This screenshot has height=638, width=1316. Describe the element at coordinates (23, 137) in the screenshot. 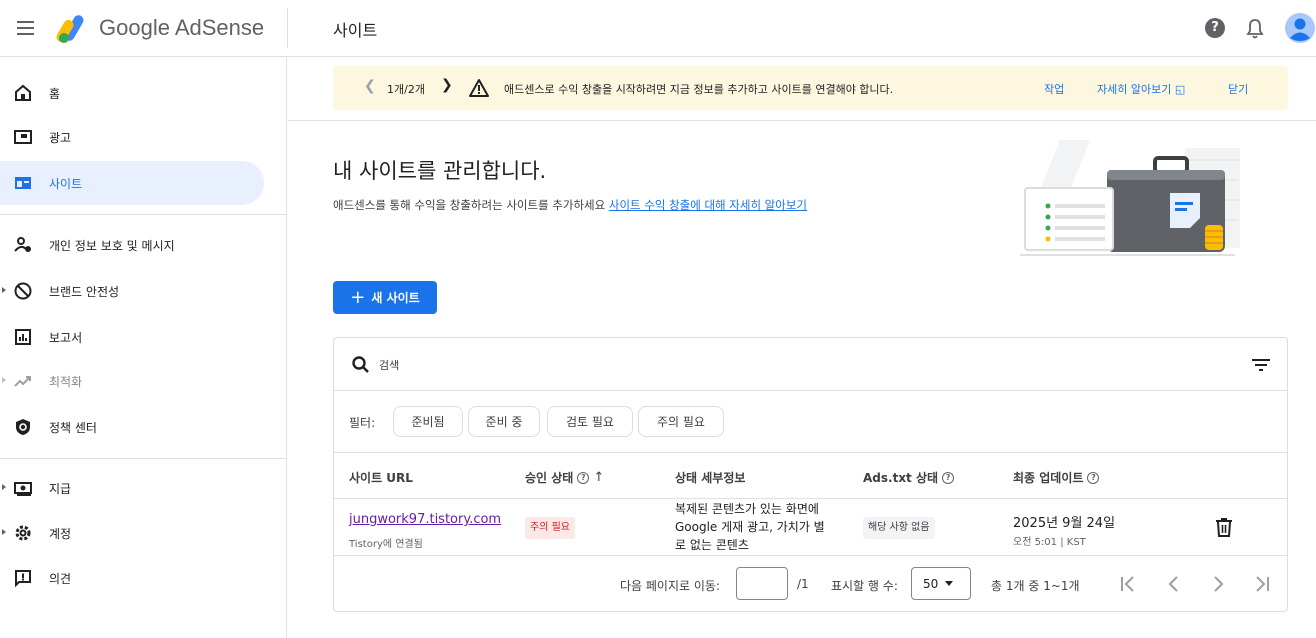

I see `ads-icon` at that location.